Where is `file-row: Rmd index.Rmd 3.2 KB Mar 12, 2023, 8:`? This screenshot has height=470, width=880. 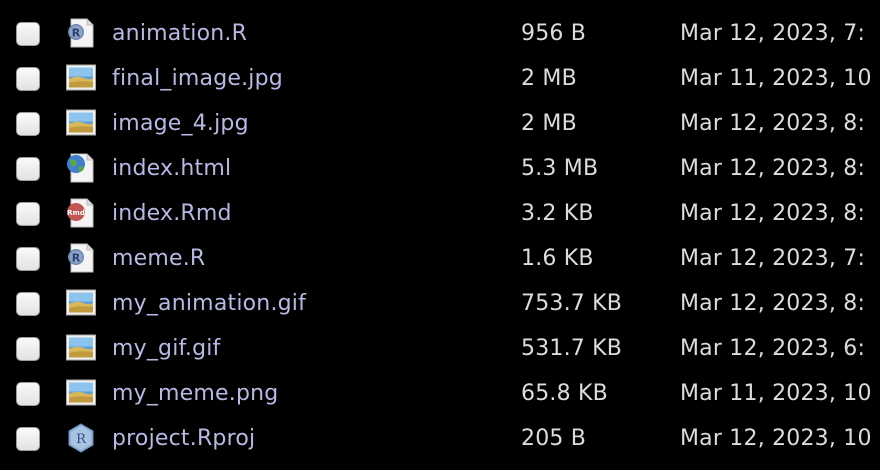 file-row: Rmd index.Rmd 3.2 KB Mar 12, 2023, 8: is located at coordinates (440, 214).